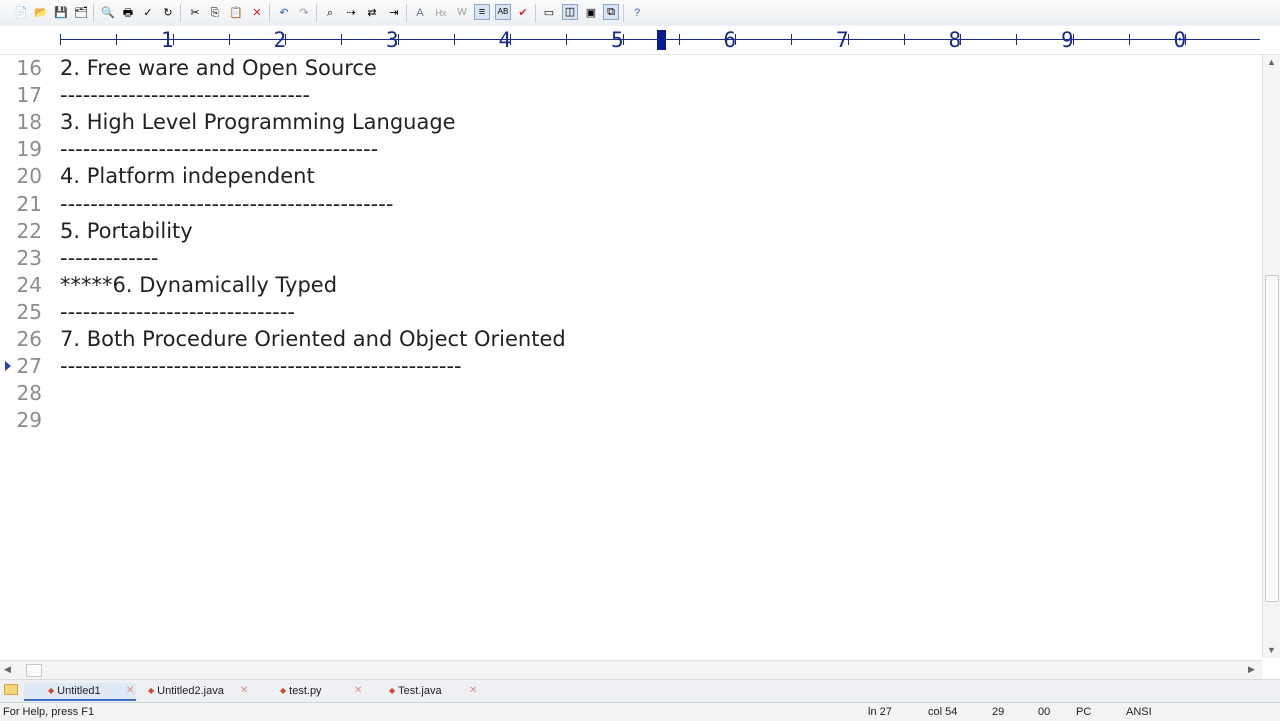 Image resolution: width=1280 pixels, height=721 pixels. I want to click on word-wrap-icon: W, so click(462, 13).